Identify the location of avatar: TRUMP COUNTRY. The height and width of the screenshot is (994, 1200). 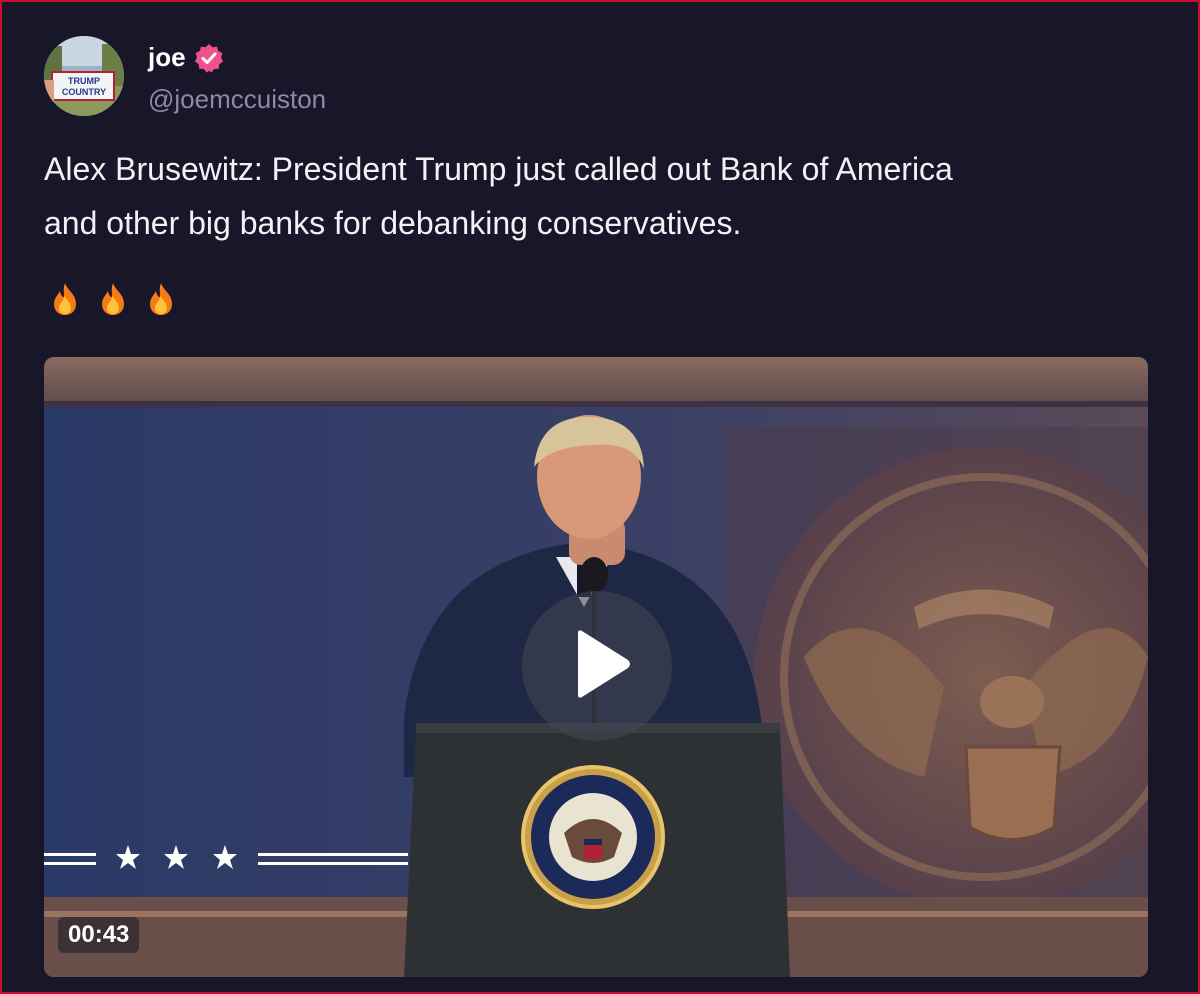
(84, 76).